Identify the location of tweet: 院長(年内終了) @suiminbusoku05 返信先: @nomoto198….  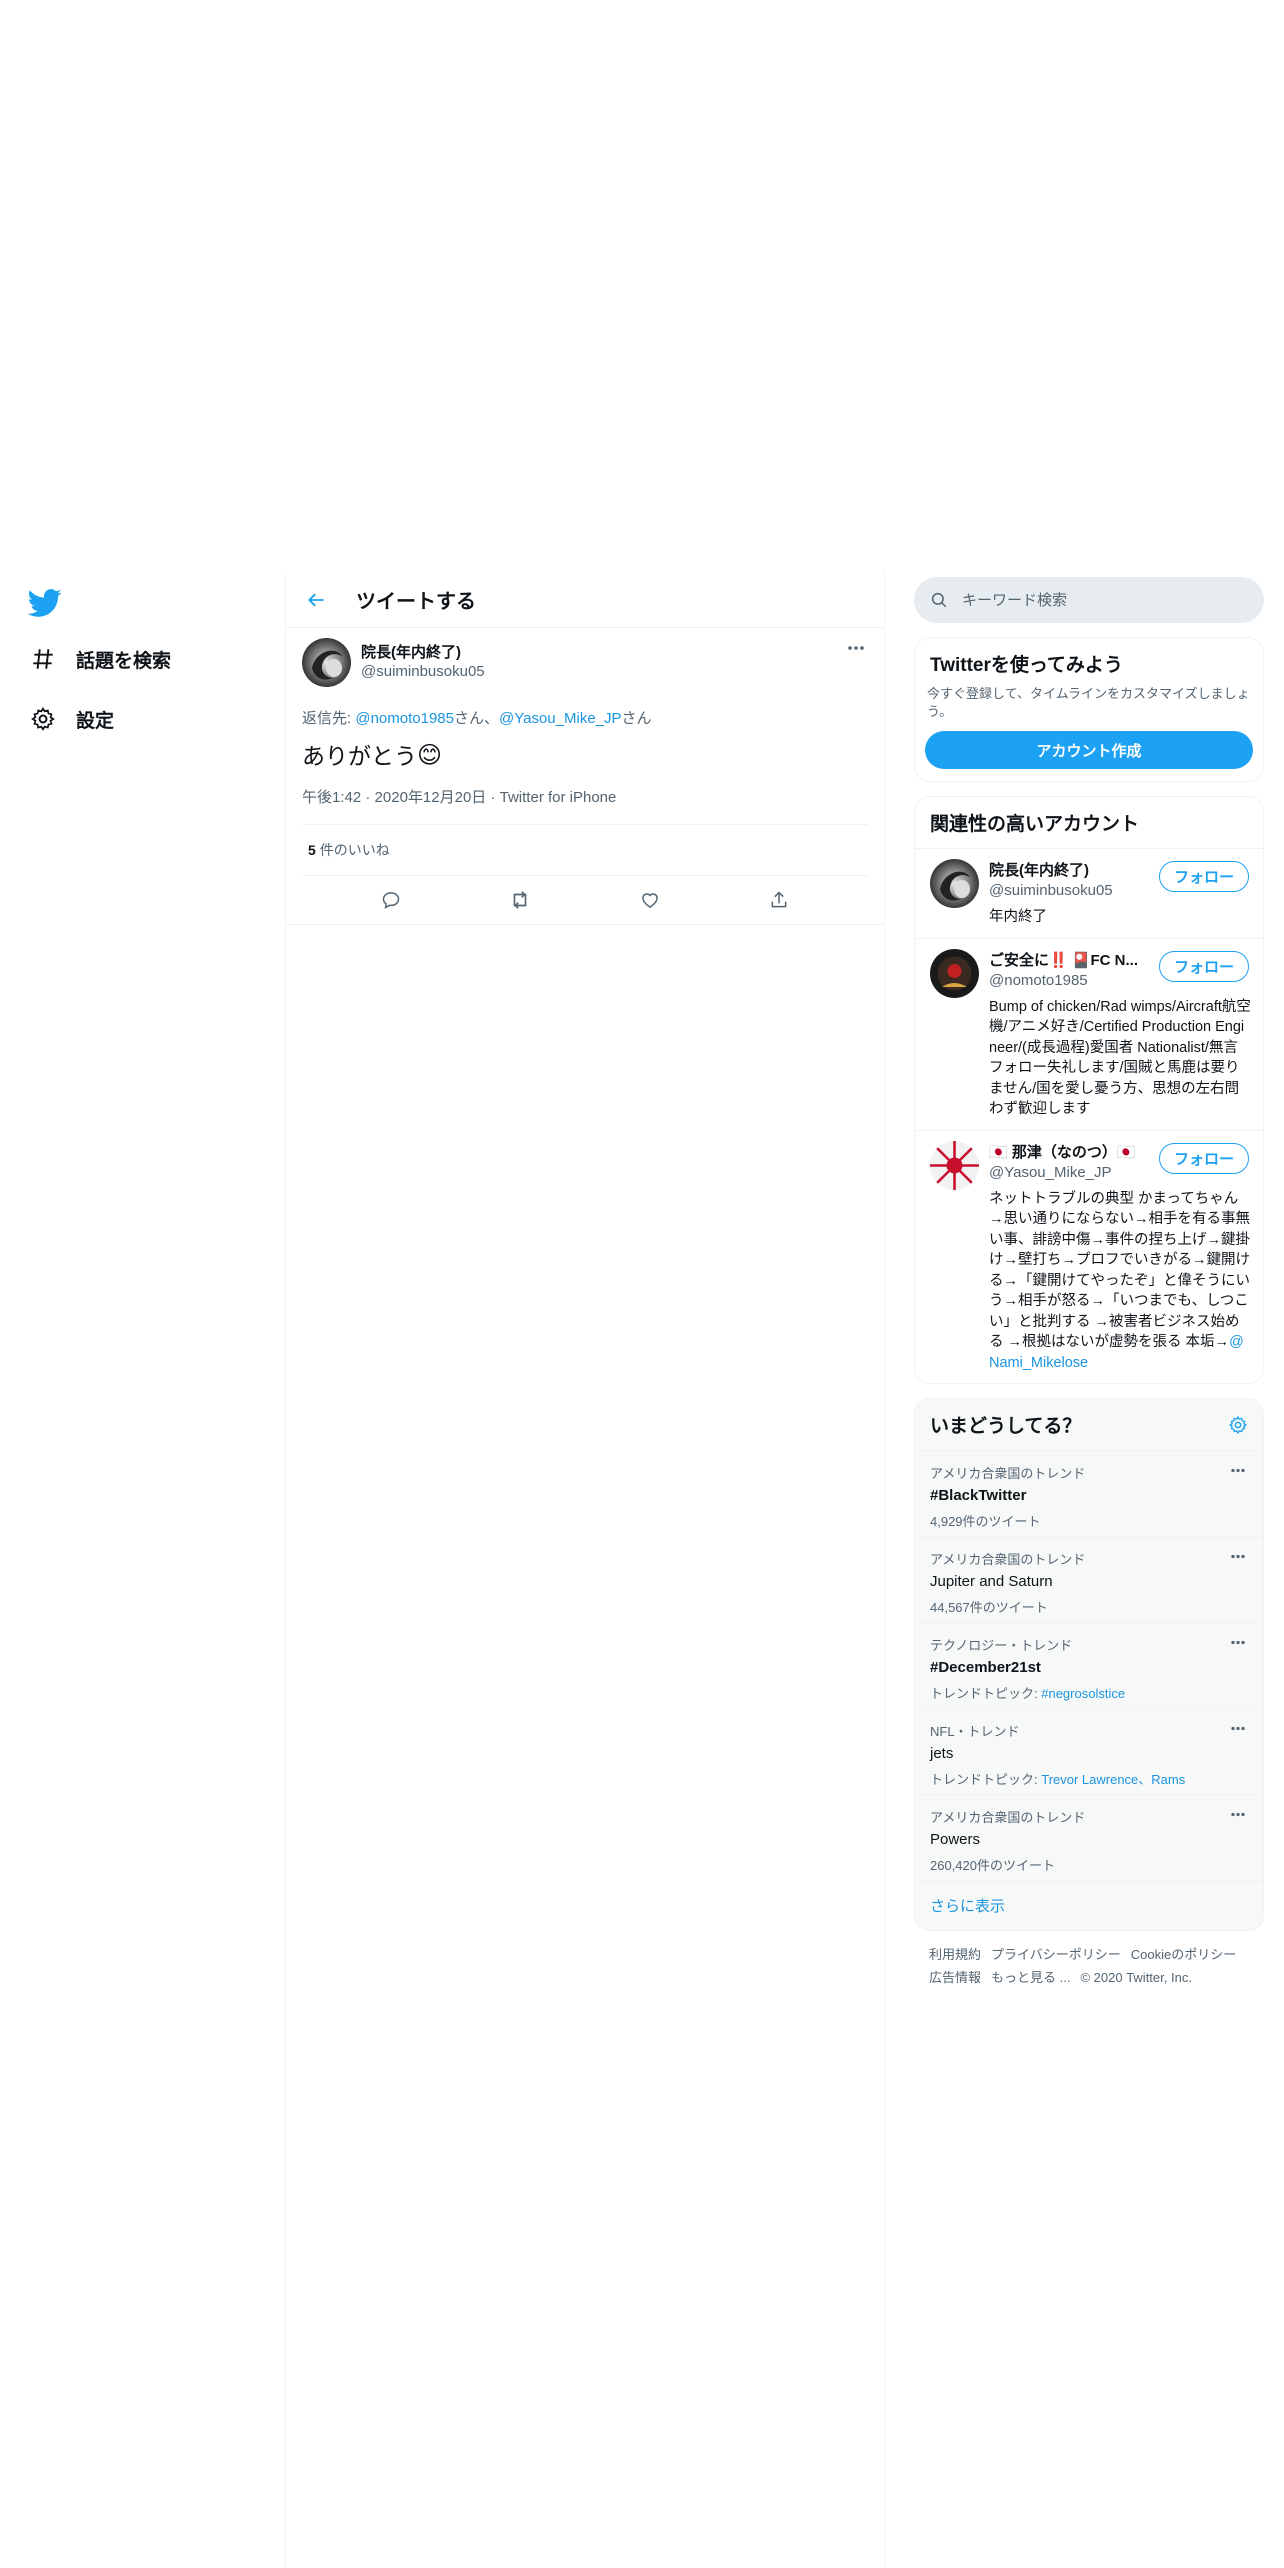
(585, 776).